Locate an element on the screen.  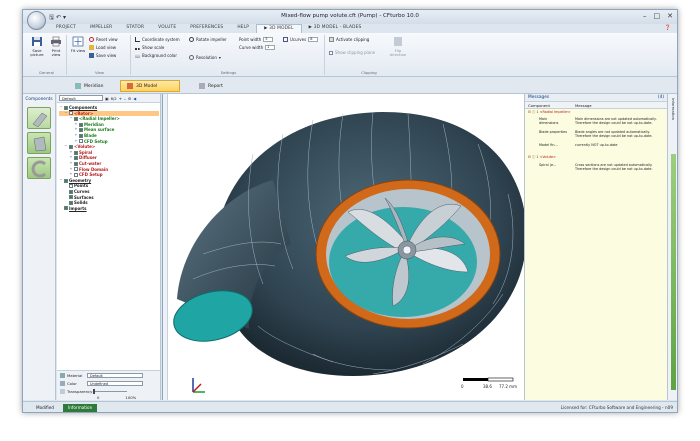
information-side-tab: Information is located at coordinates (673, 109).